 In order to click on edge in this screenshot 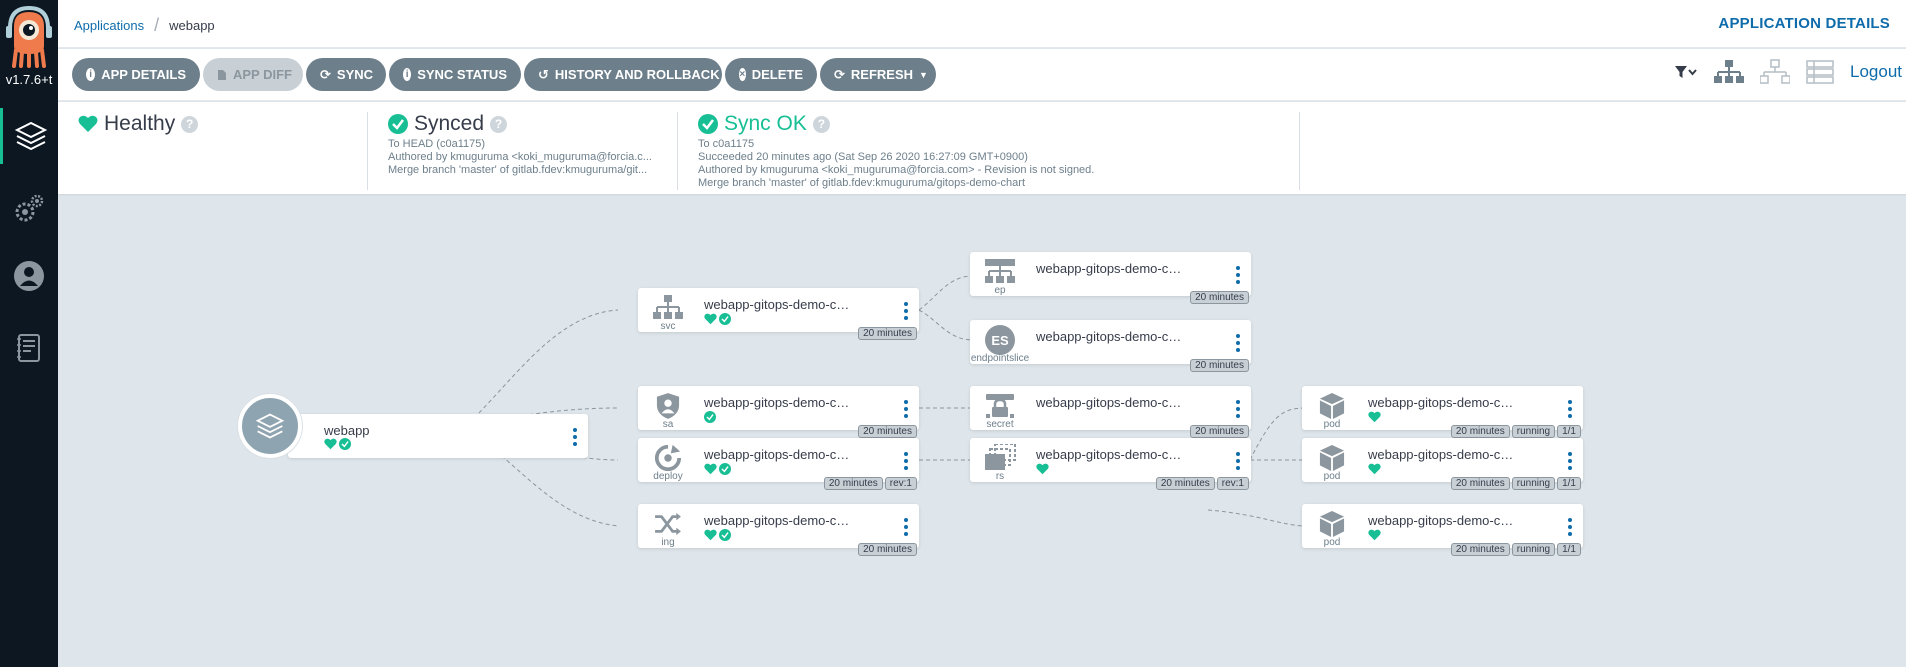, I will do `click(546, 364)`.